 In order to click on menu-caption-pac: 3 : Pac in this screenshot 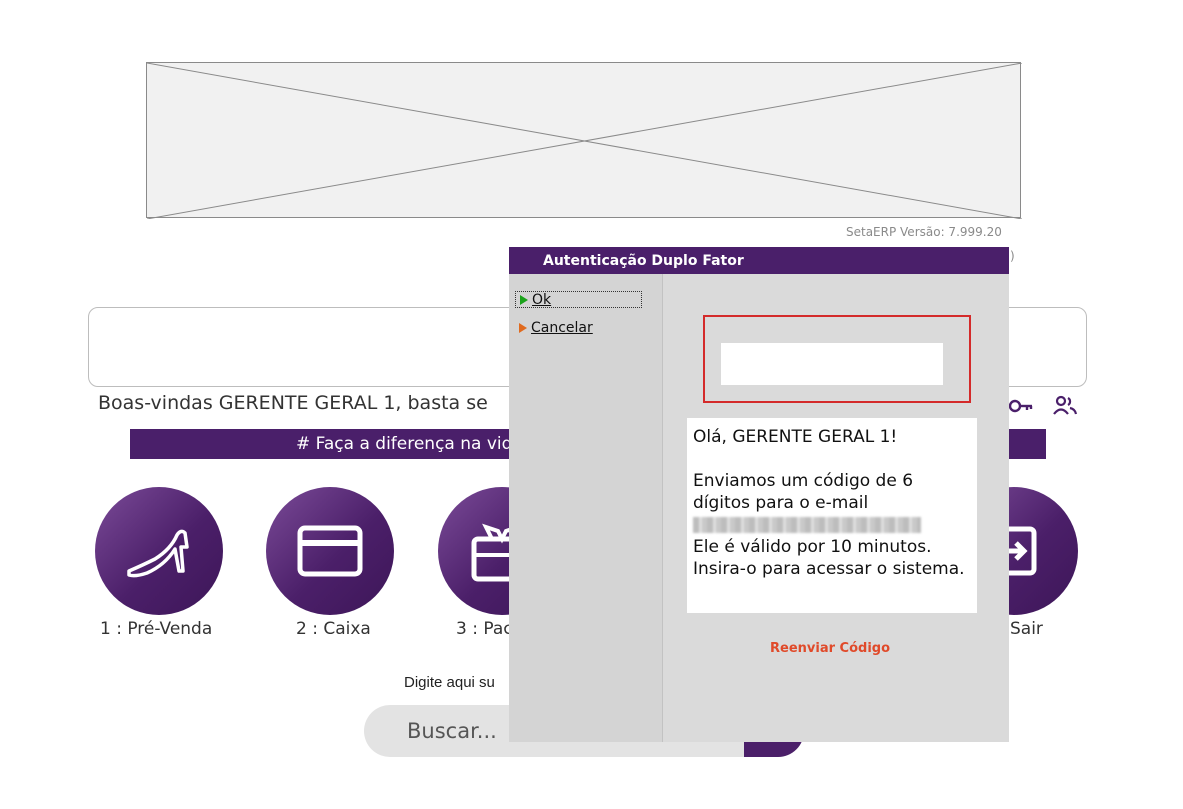, I will do `click(484, 629)`.